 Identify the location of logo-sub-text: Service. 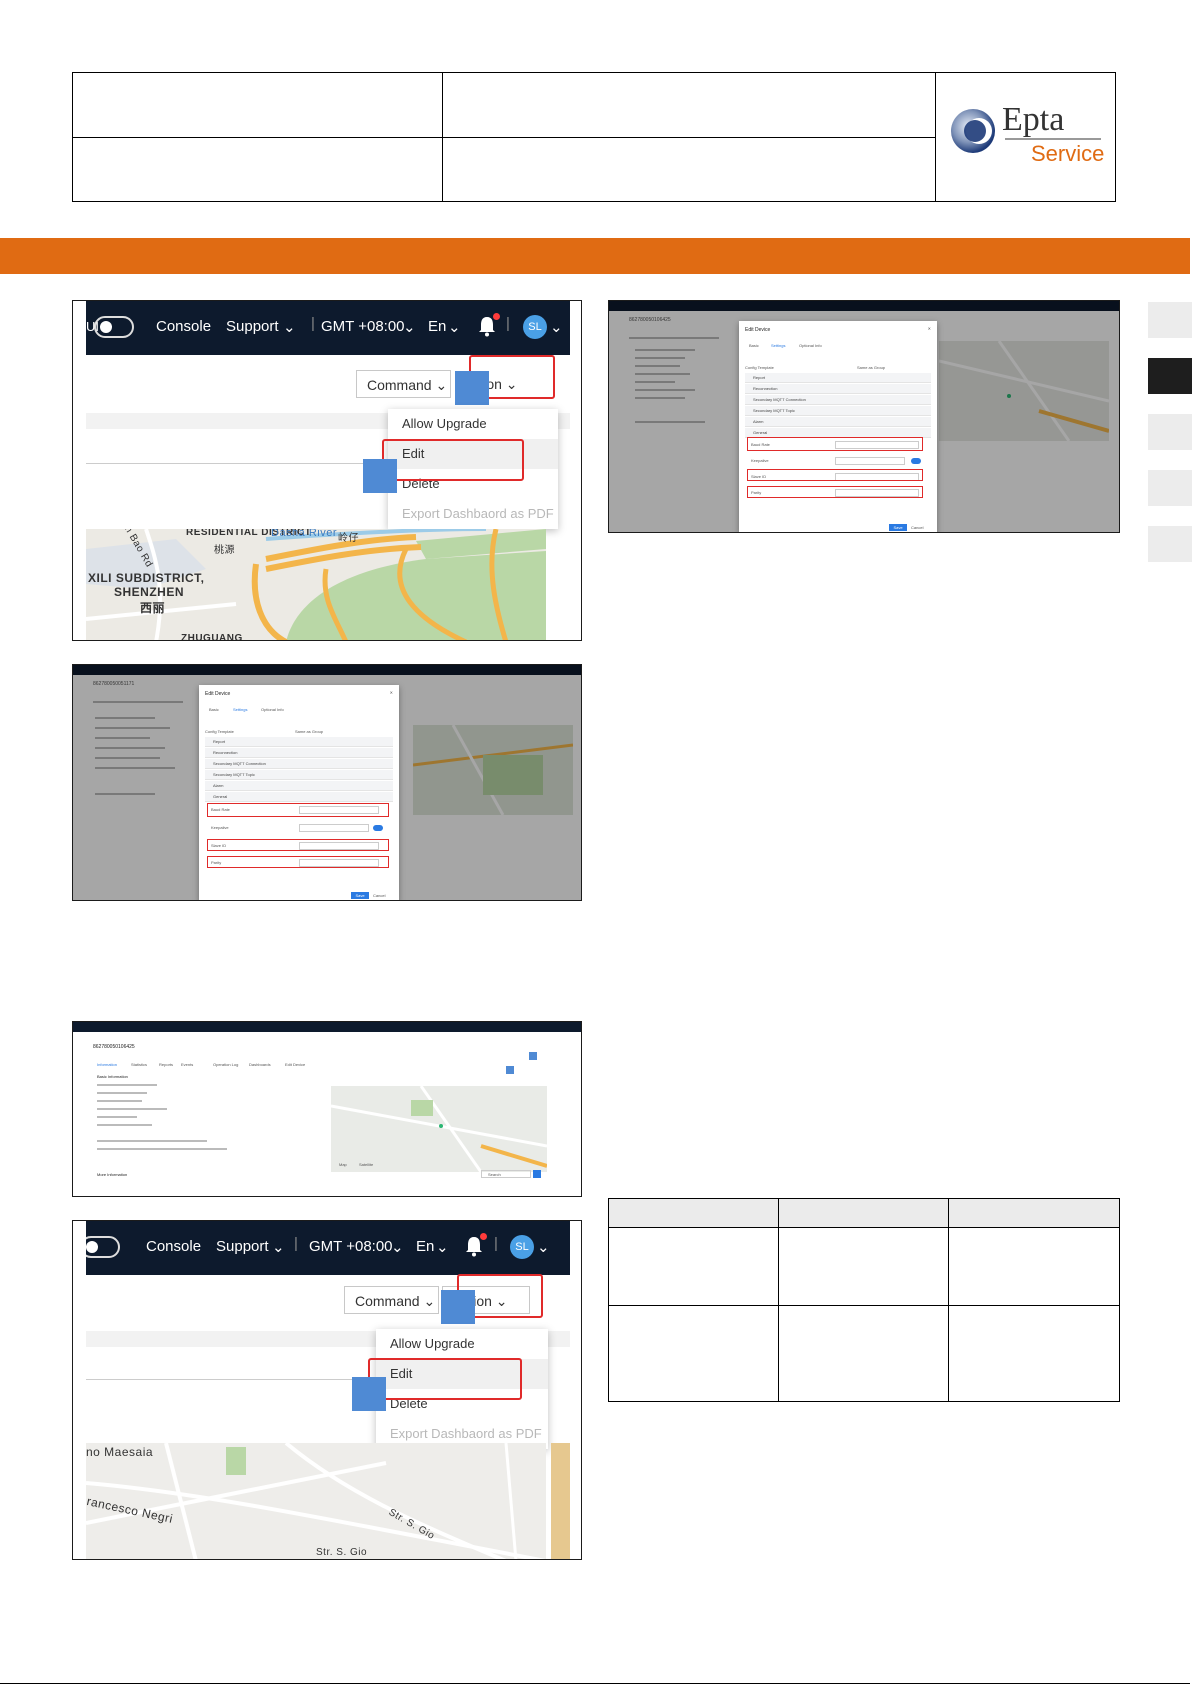
(1068, 153).